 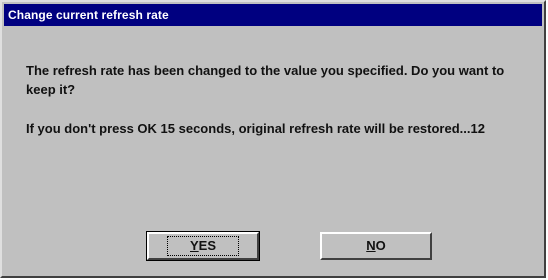 What do you see at coordinates (371, 245) in the screenshot?
I see `no-mnemonic: N` at bounding box center [371, 245].